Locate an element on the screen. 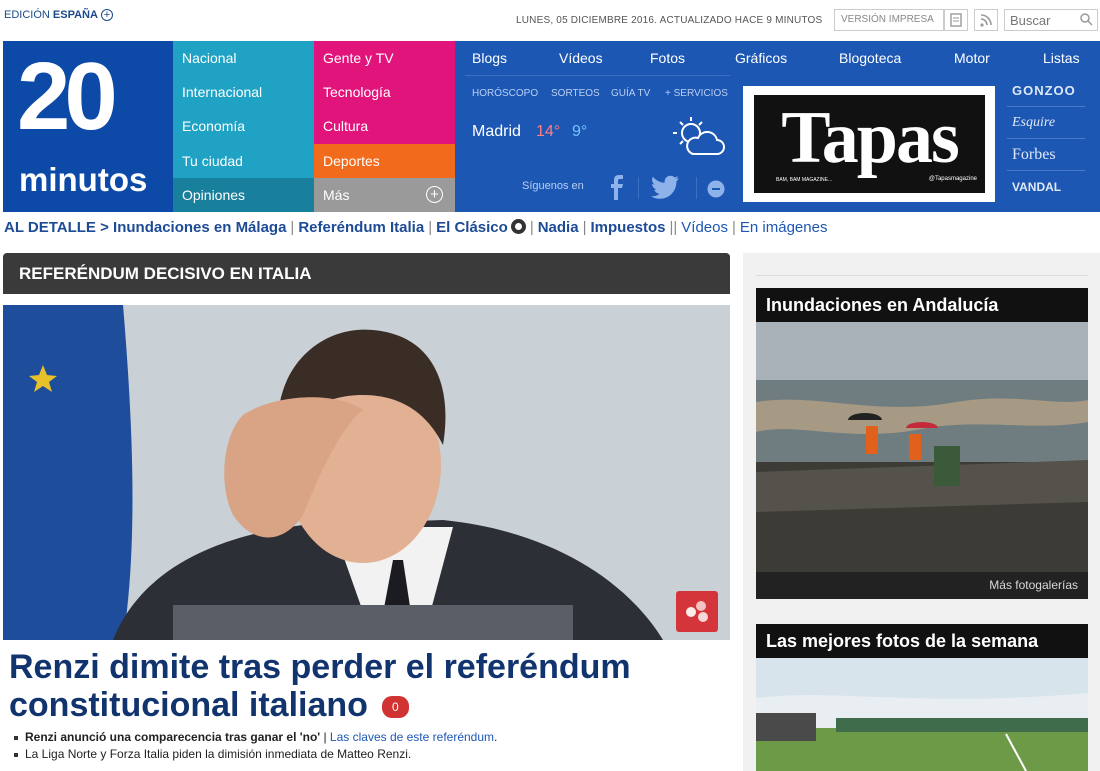 The height and width of the screenshot is (771, 1100). logo-word: minutos is located at coordinates (83, 179).